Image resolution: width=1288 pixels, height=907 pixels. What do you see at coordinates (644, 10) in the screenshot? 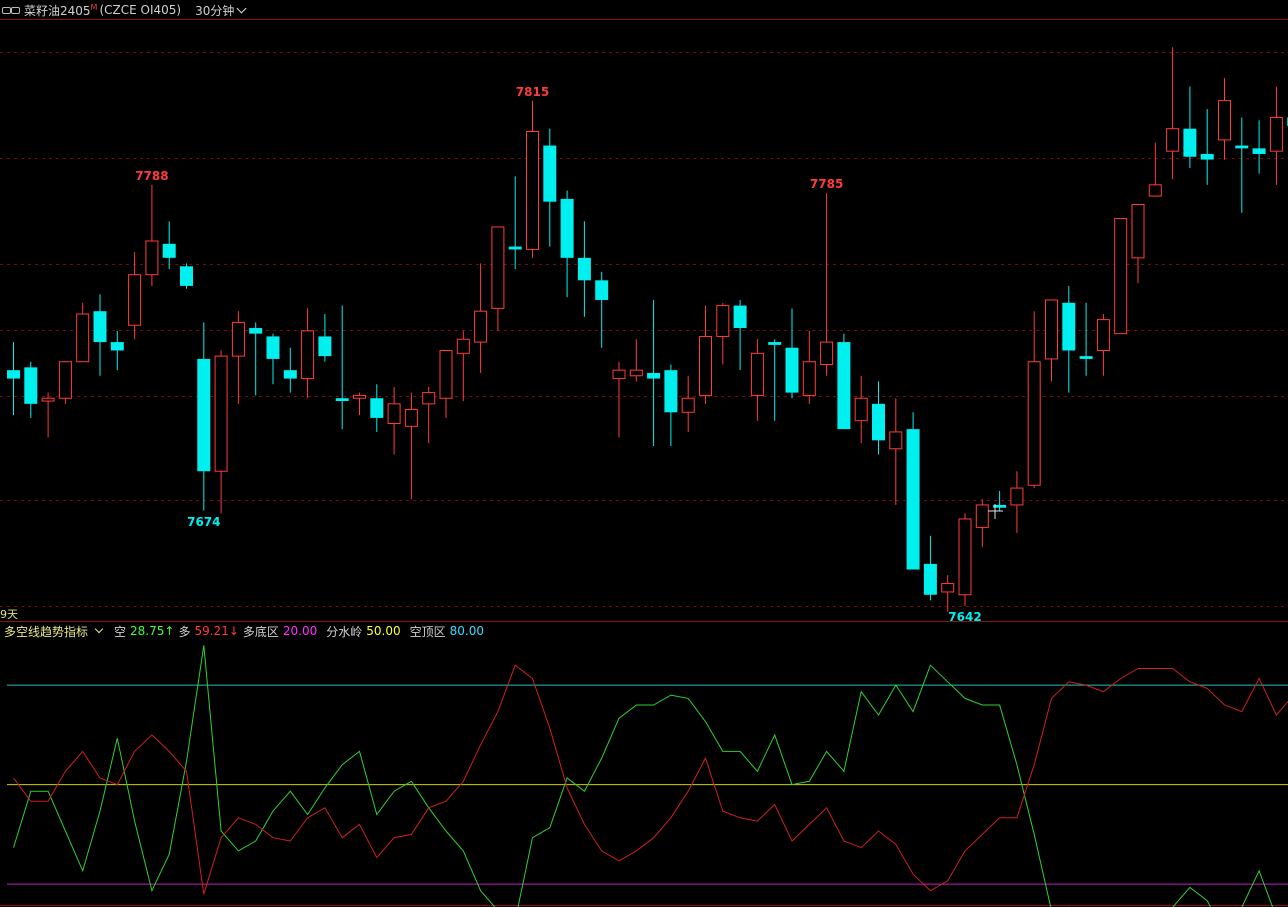
I see `chart-header: 菜籽油2405 M (CZCE OI405) 30分钟` at bounding box center [644, 10].